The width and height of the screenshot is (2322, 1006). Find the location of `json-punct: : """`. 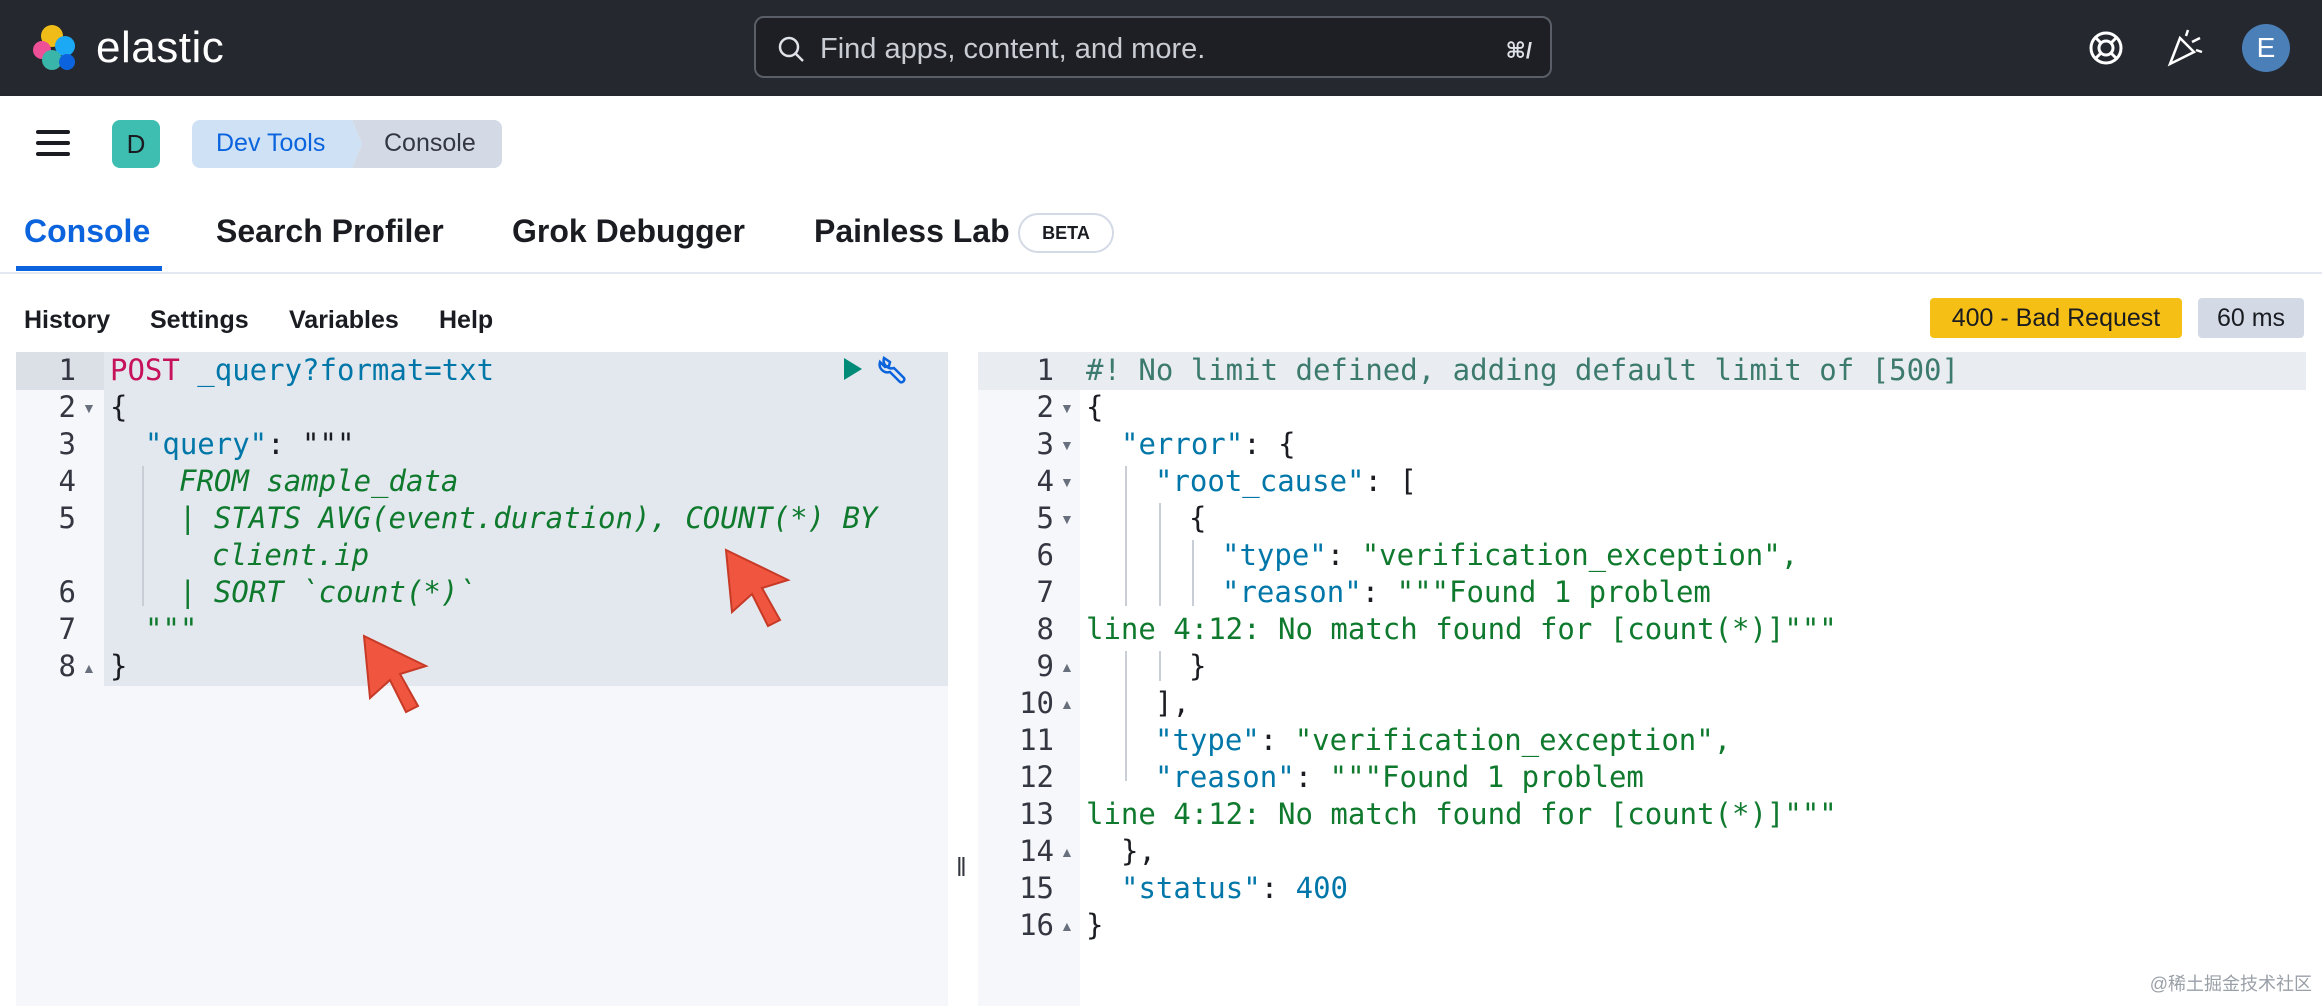

json-punct: : """ is located at coordinates (311, 444).